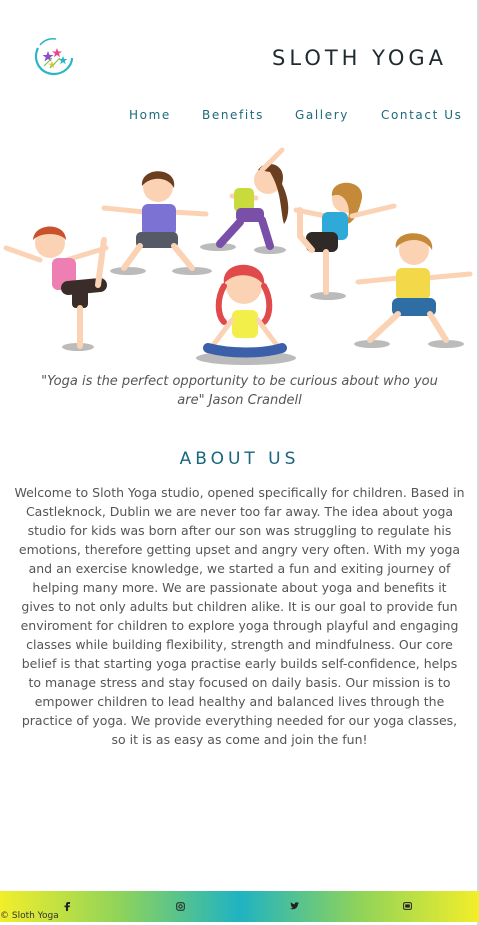 The width and height of the screenshot is (479, 925). I want to click on copyright-text: © Sloth Yoga, so click(29, 916).